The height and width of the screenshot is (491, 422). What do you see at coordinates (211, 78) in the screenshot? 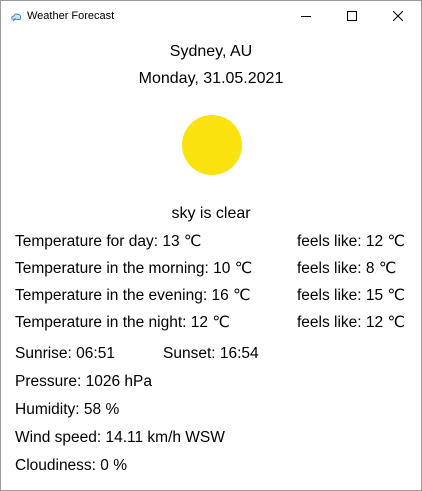
I see `date-label: Monday, 31.05.2021` at bounding box center [211, 78].